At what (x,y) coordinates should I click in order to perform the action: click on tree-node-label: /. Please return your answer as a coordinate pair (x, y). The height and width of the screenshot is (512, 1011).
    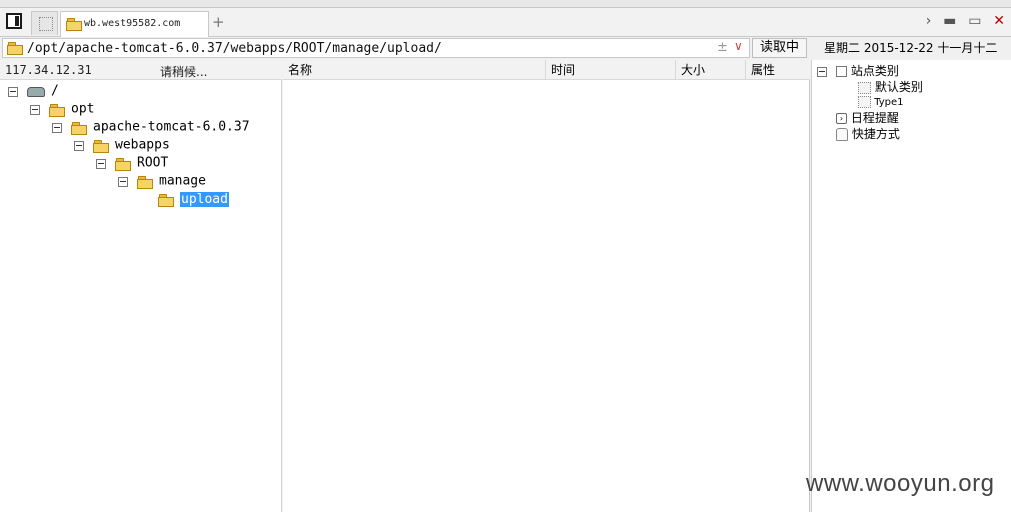
    Looking at the image, I should click on (55, 91).